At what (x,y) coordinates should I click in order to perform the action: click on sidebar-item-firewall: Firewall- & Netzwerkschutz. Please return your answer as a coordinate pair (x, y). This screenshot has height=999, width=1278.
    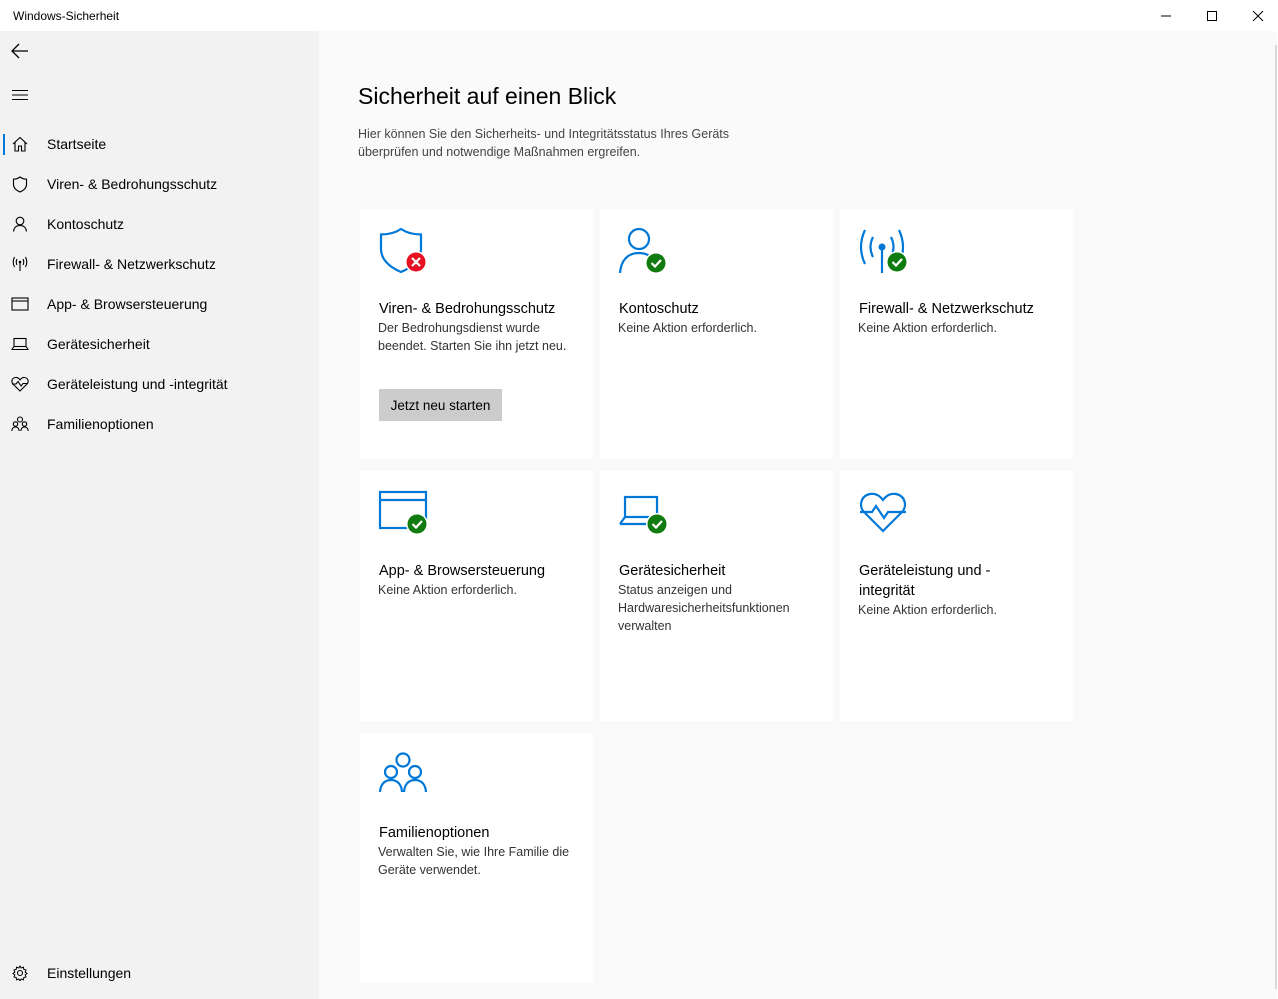
    Looking at the image, I should click on (159, 264).